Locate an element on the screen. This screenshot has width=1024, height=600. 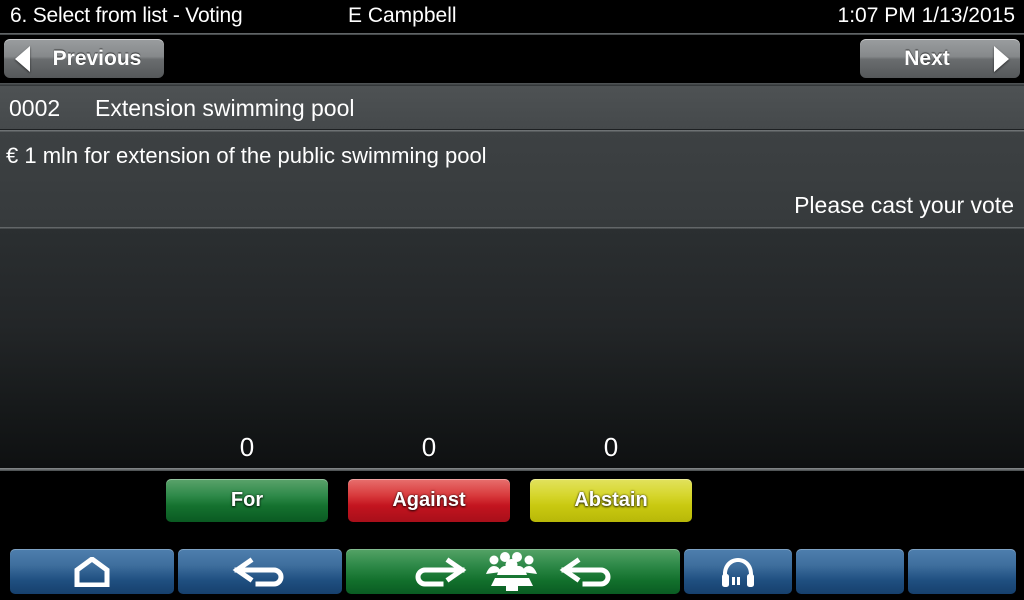
screen-title: 6. Select from list - Voting is located at coordinates (126, 15).